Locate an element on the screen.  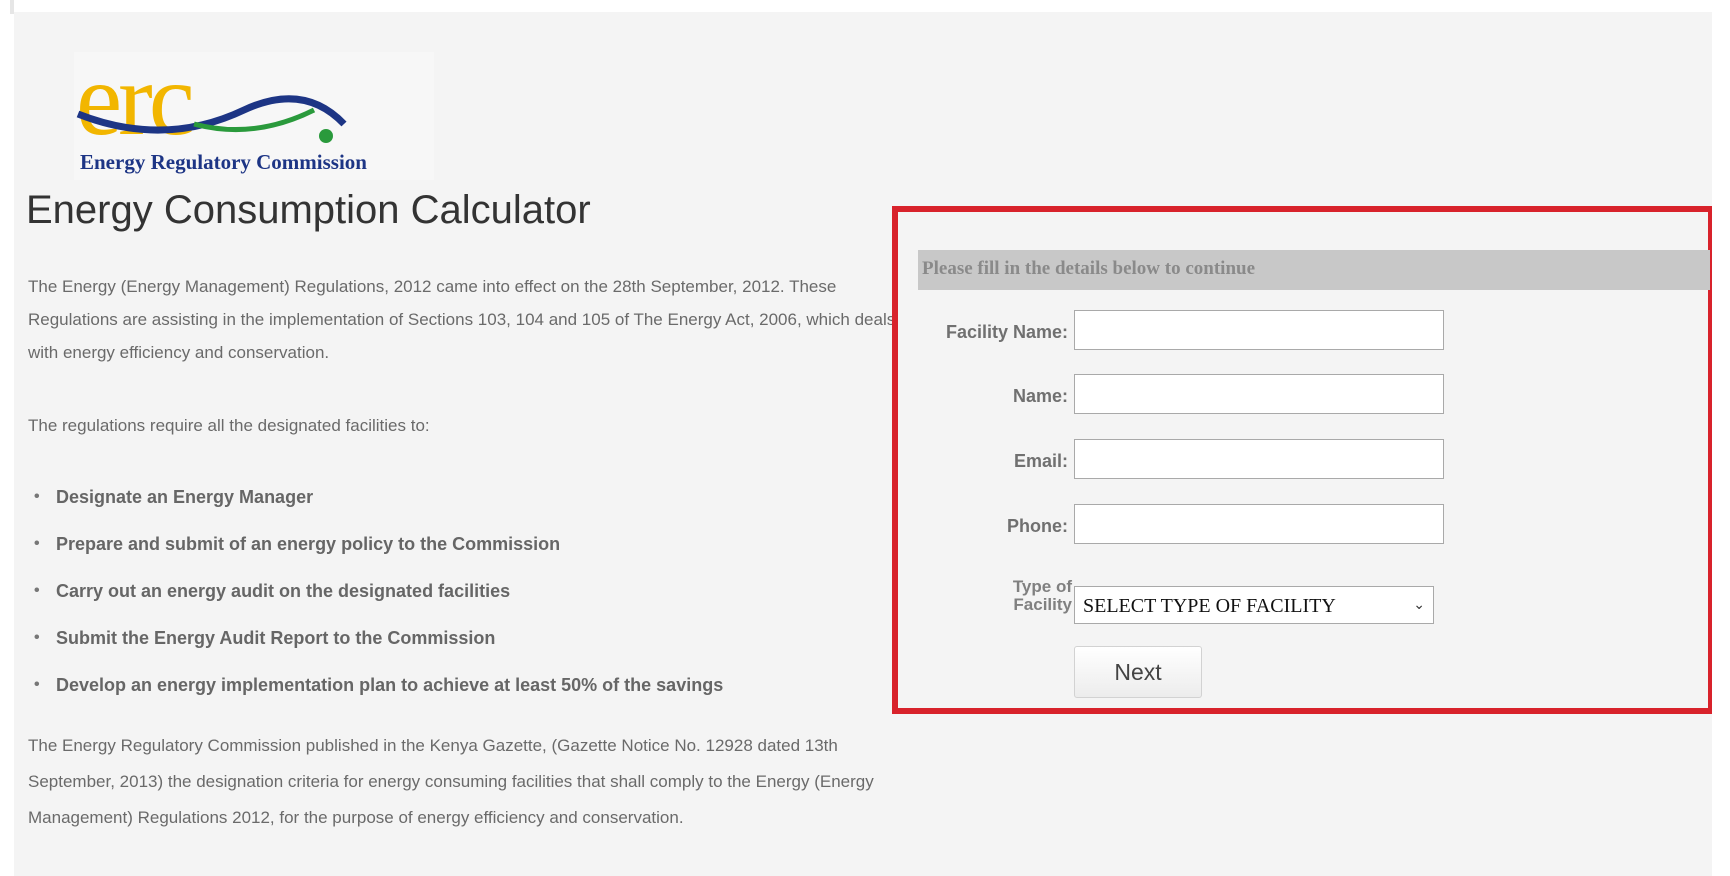
facility-name-label: Facility Name: is located at coordinates (1006, 332).